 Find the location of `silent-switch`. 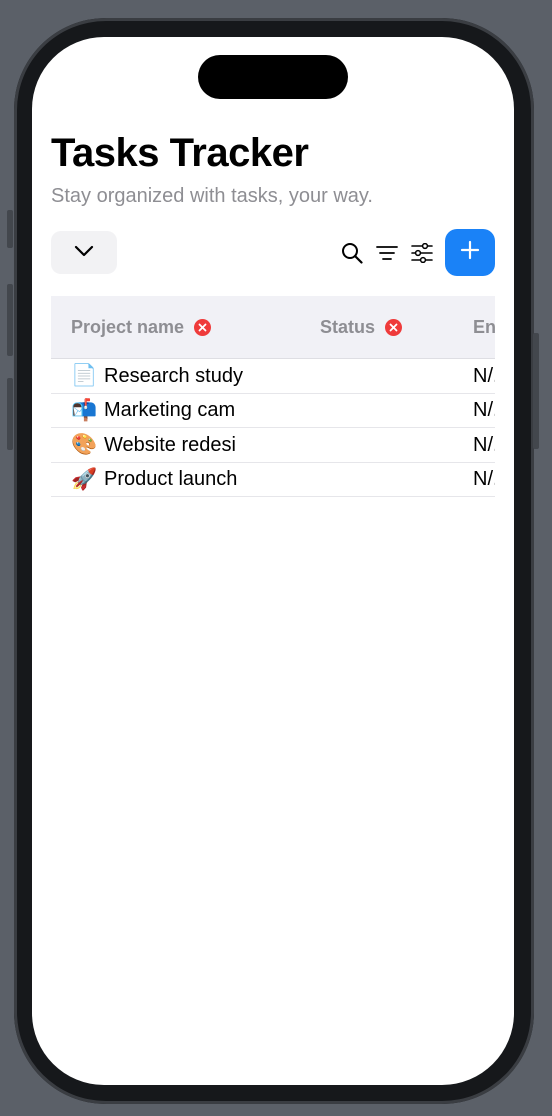

silent-switch is located at coordinates (10, 229).